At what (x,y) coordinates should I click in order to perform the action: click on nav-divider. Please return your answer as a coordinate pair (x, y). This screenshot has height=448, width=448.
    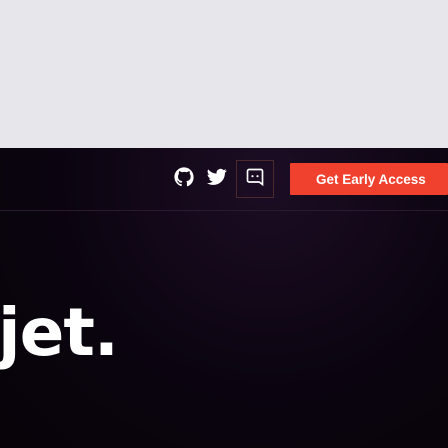
    Looking at the image, I should click on (224, 210).